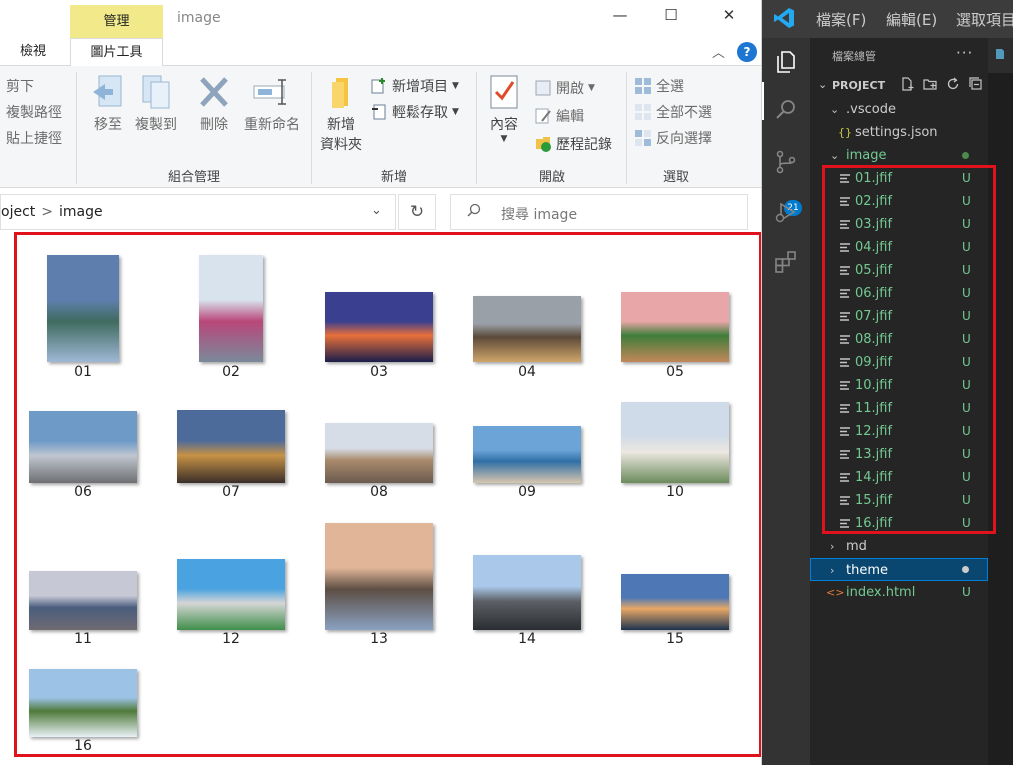 The width and height of the screenshot is (1013, 765). Describe the element at coordinates (107, 91) in the screenshot. I see `move-to-icon` at that location.